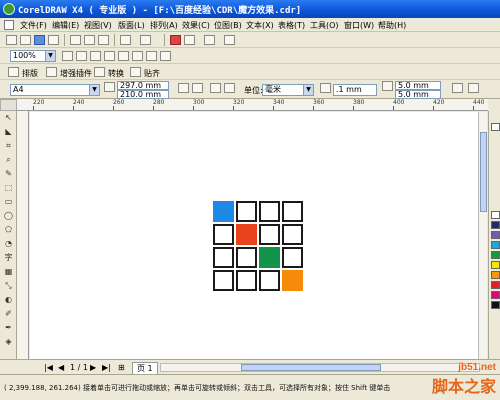 This screenshot has width=500, height=400. Describe the element at coordinates (61, 367) in the screenshot. I see `prev-page-icon: ◀` at that location.